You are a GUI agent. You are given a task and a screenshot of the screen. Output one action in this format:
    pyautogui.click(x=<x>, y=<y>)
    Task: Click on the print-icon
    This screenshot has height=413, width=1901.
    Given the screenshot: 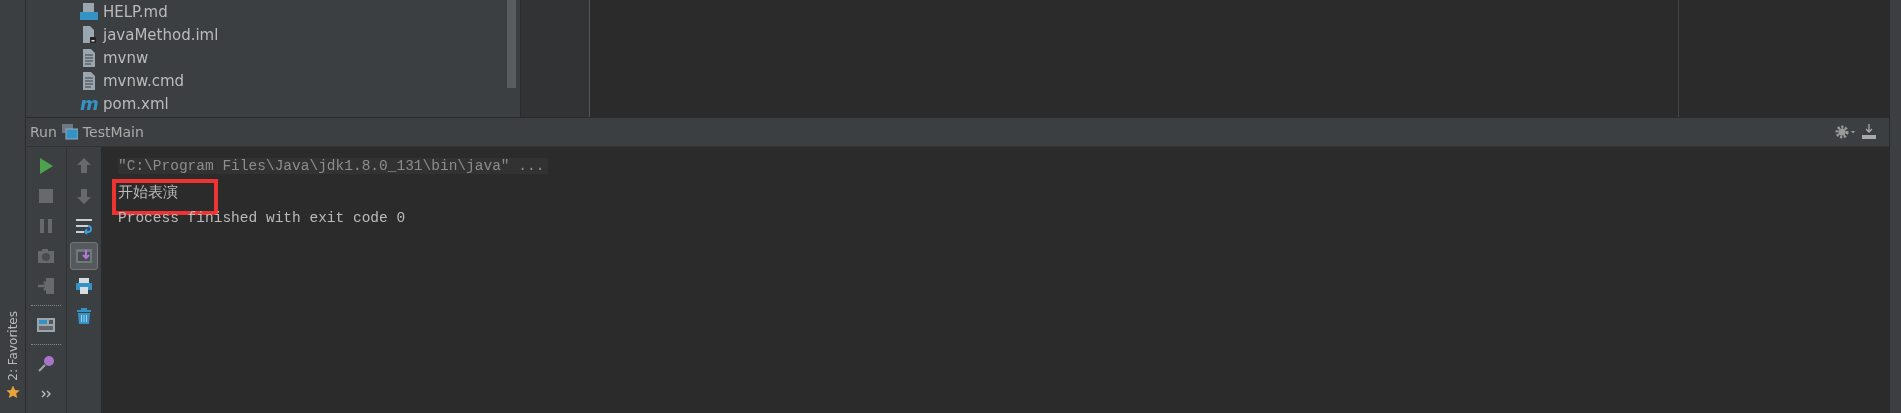 What is the action you would take?
    pyautogui.click(x=84, y=286)
    